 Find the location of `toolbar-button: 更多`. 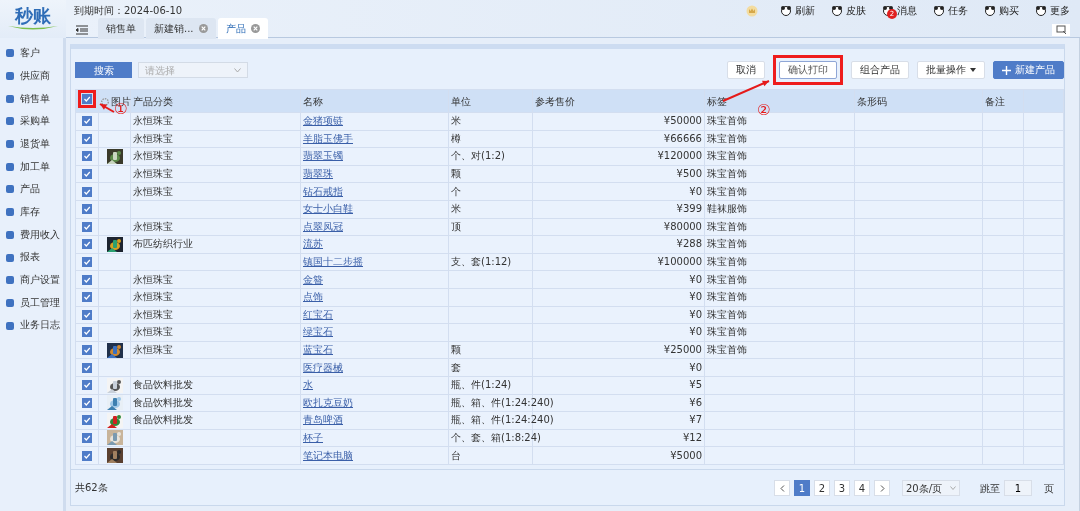

toolbar-button: 更多 is located at coordinates (1052, 10).